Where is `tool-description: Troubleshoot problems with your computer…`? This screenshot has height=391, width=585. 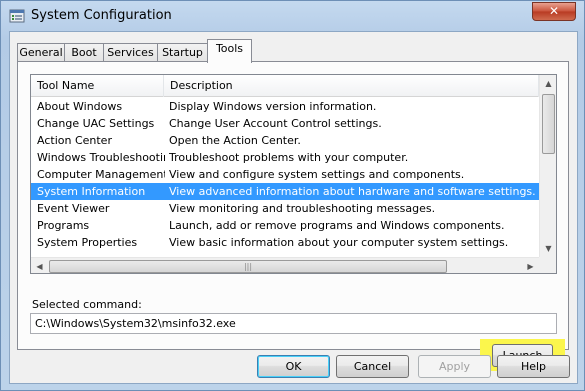 tool-description: Troubleshoot problems with your computer… is located at coordinates (289, 157).